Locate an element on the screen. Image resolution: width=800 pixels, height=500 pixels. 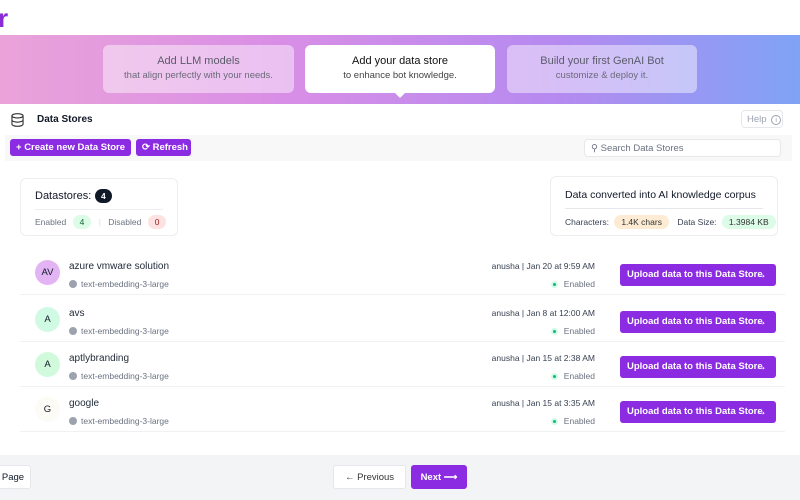
total-badge: 4 is located at coordinates (103, 196).